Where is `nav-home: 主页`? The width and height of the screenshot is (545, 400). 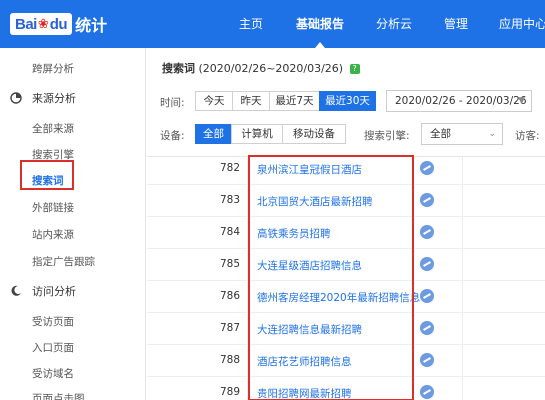
nav-home: 主页 is located at coordinates (251, 24).